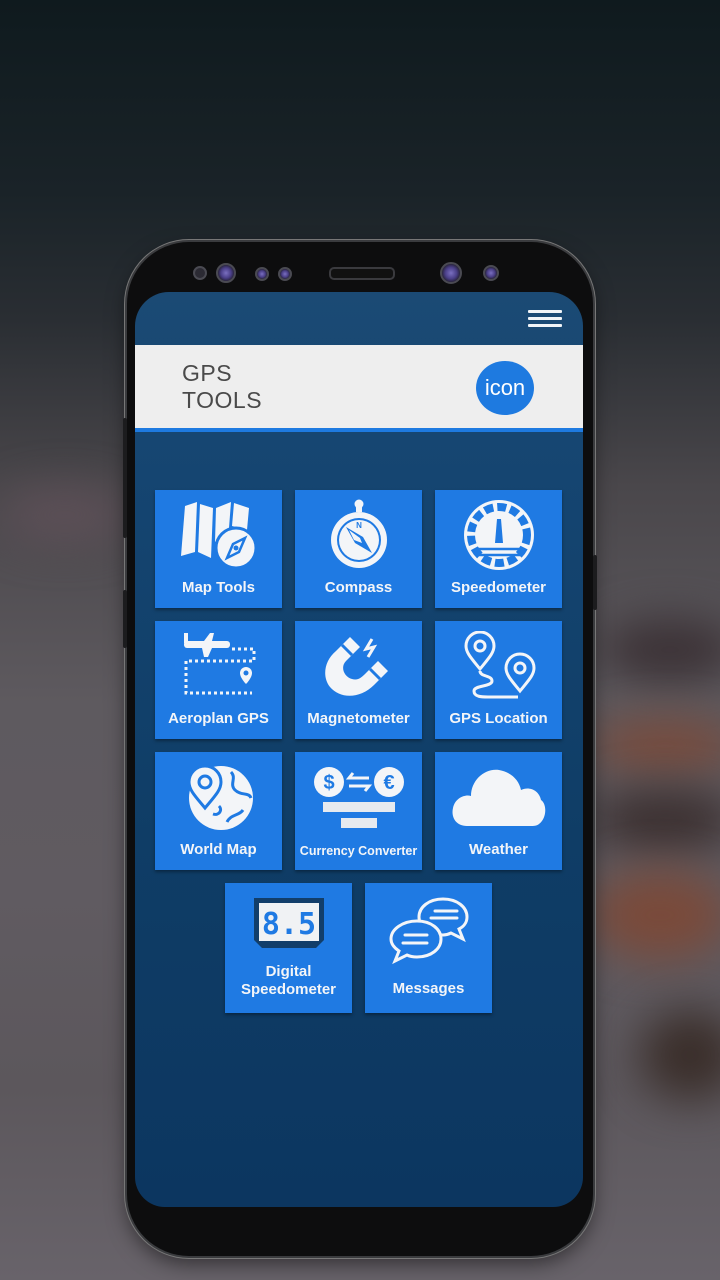 The height and width of the screenshot is (1280, 720). What do you see at coordinates (545, 321) in the screenshot?
I see `hamburger-menu-button` at bounding box center [545, 321].